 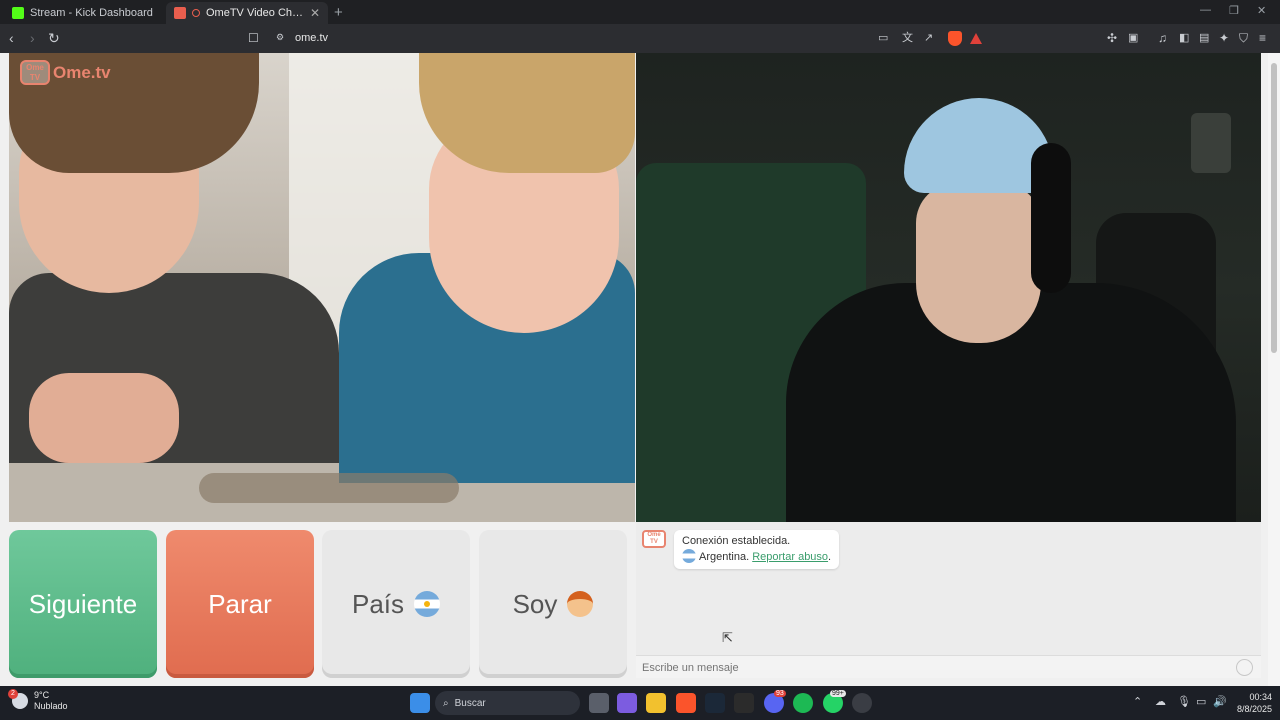 I want to click on weather-icon: 2, so click(x=18, y=699).